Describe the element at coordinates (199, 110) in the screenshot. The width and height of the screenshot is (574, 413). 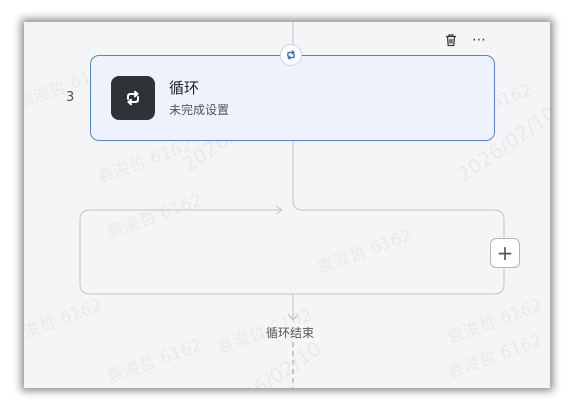
I see `node-status: 未完成设置` at that location.